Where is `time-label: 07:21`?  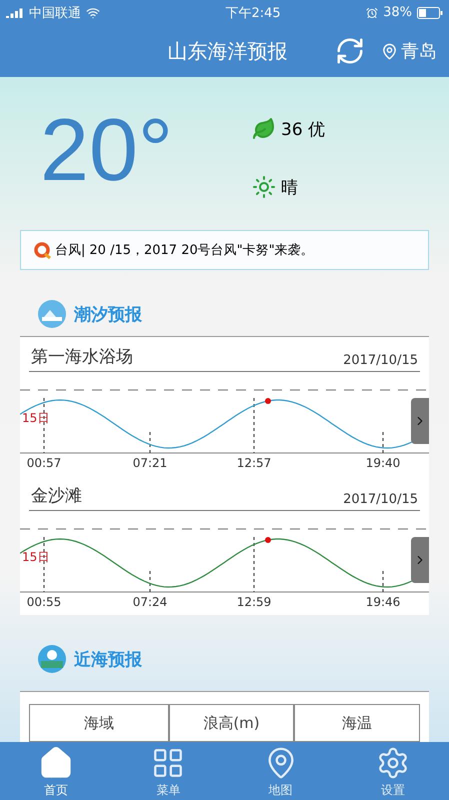 time-label: 07:21 is located at coordinates (150, 463).